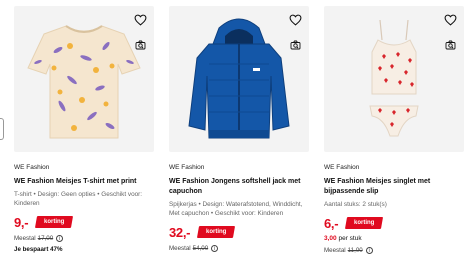  Describe the element at coordinates (84, 238) in the screenshot. I see `original-price: Meestal 17,00 i` at that location.